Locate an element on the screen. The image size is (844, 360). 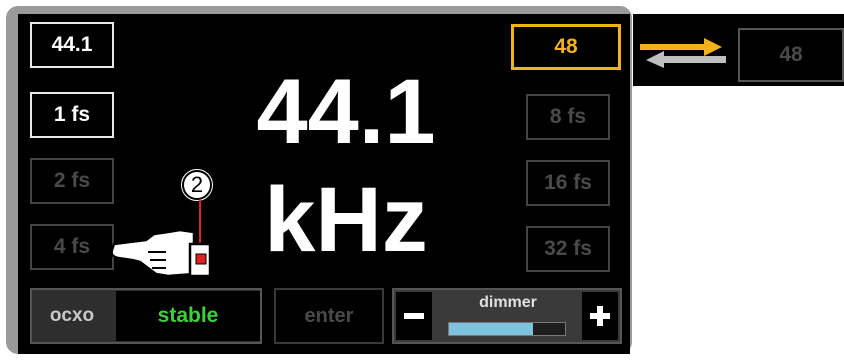
minus-icon is located at coordinates (414, 316).